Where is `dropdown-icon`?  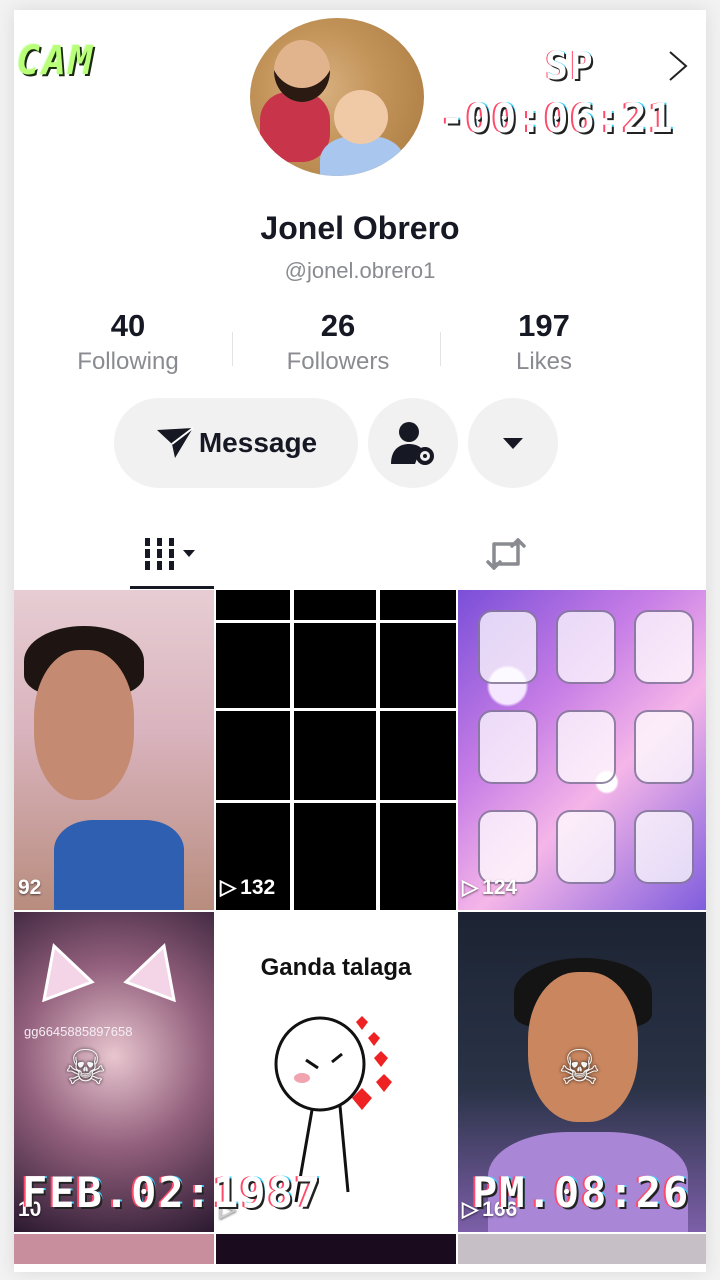
dropdown-icon is located at coordinates (513, 443).